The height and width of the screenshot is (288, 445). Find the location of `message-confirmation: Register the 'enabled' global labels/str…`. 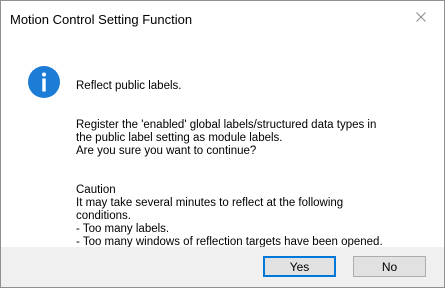

message-confirmation: Register the 'enabled' global labels/str… is located at coordinates (226, 138).